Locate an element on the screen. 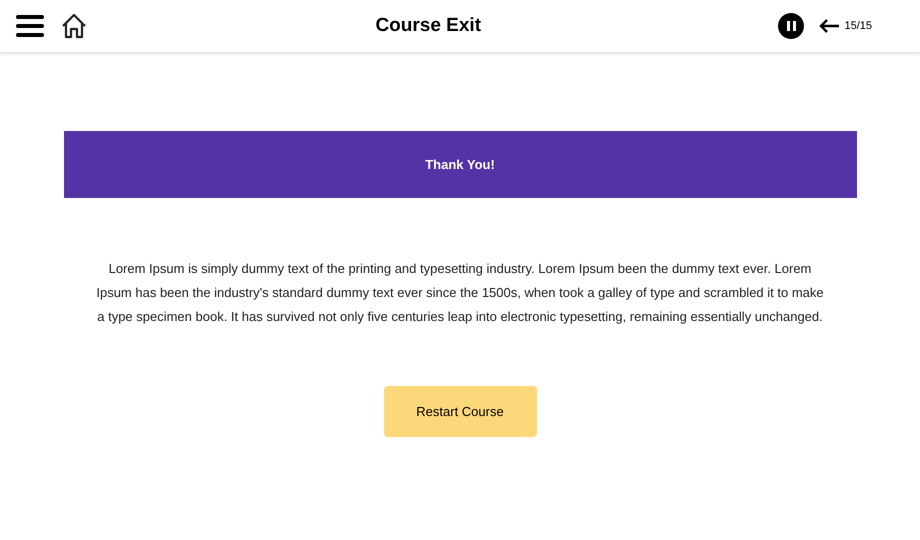 This screenshot has height=540, width=920. pause-icon is located at coordinates (791, 26).